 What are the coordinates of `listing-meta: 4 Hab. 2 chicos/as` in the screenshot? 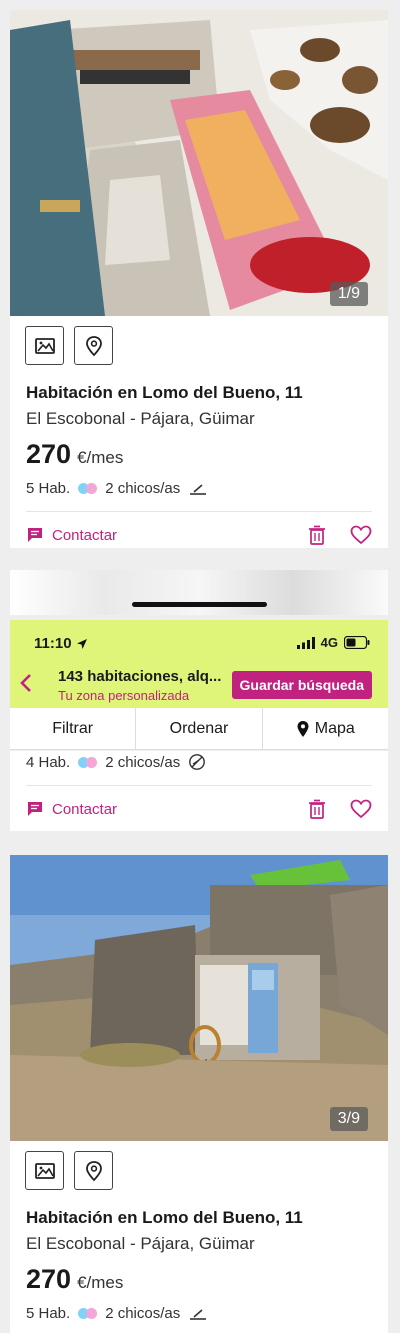 It's located at (199, 761).